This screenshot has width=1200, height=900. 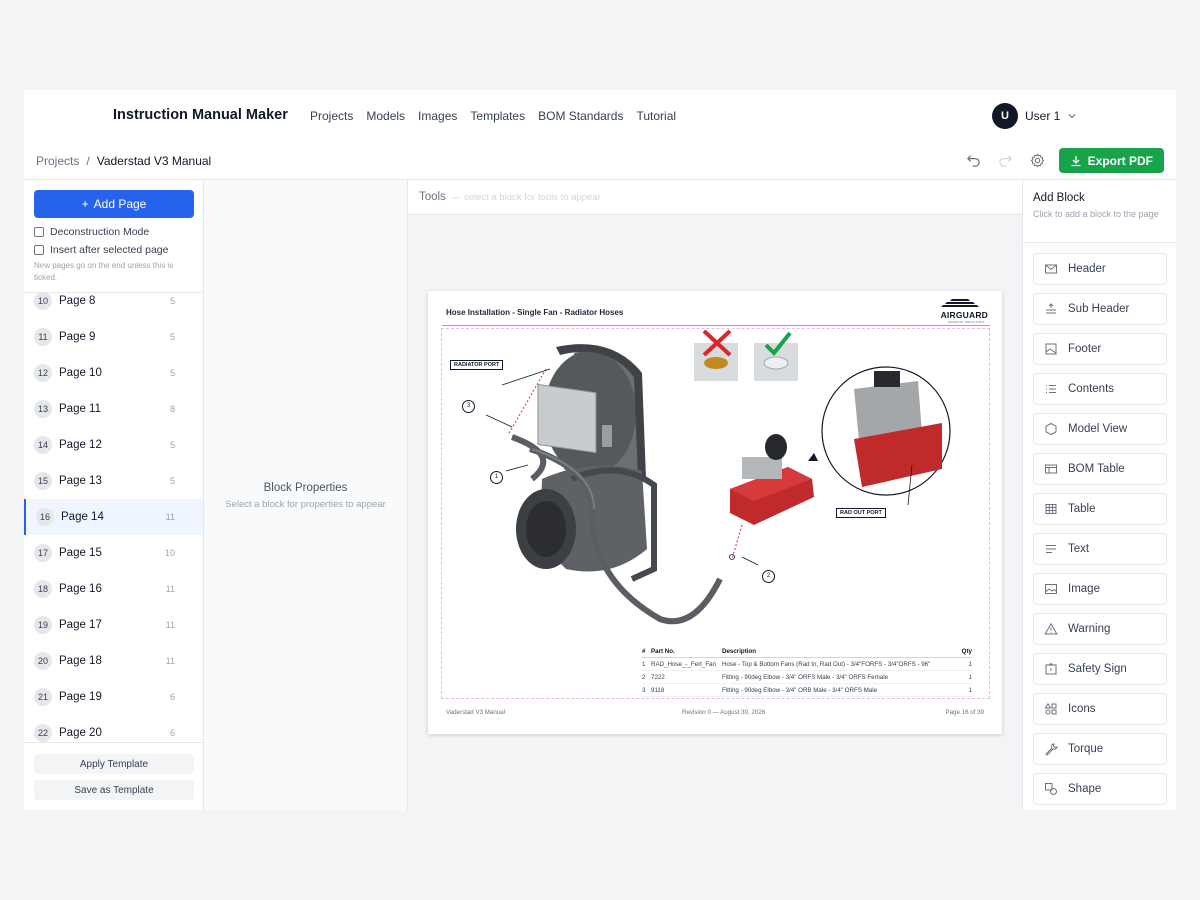 I want to click on page-list-item: 18 Page 16 11, so click(x=113, y=589).